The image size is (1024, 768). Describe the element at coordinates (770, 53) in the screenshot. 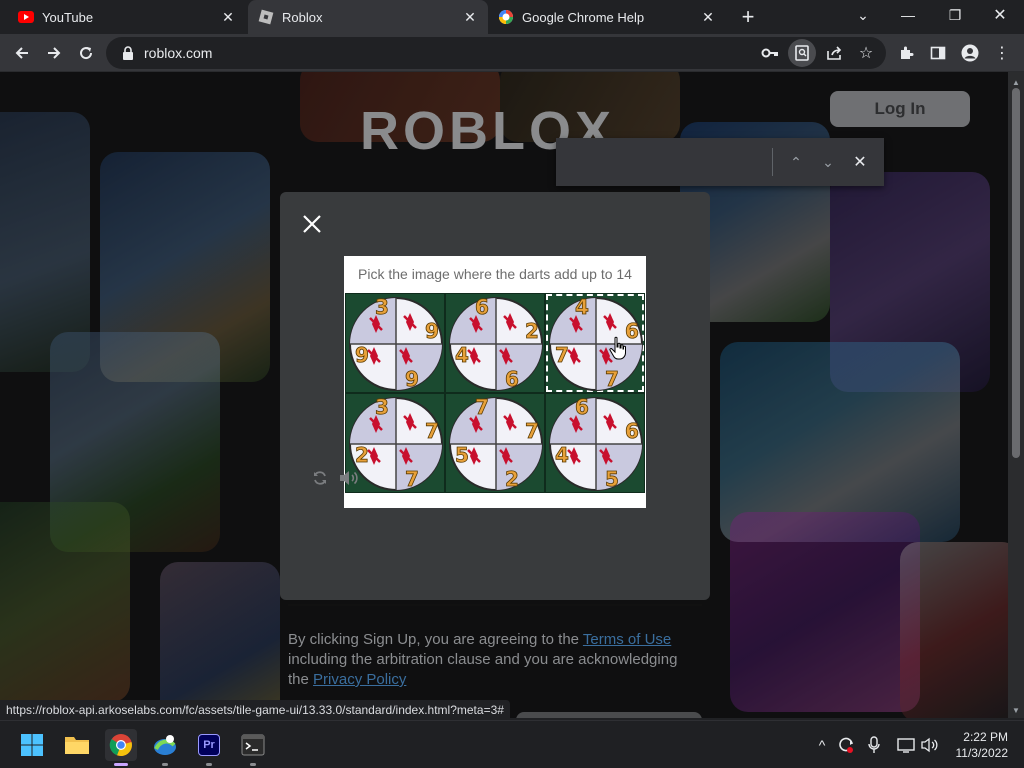

I see `key-icon` at that location.